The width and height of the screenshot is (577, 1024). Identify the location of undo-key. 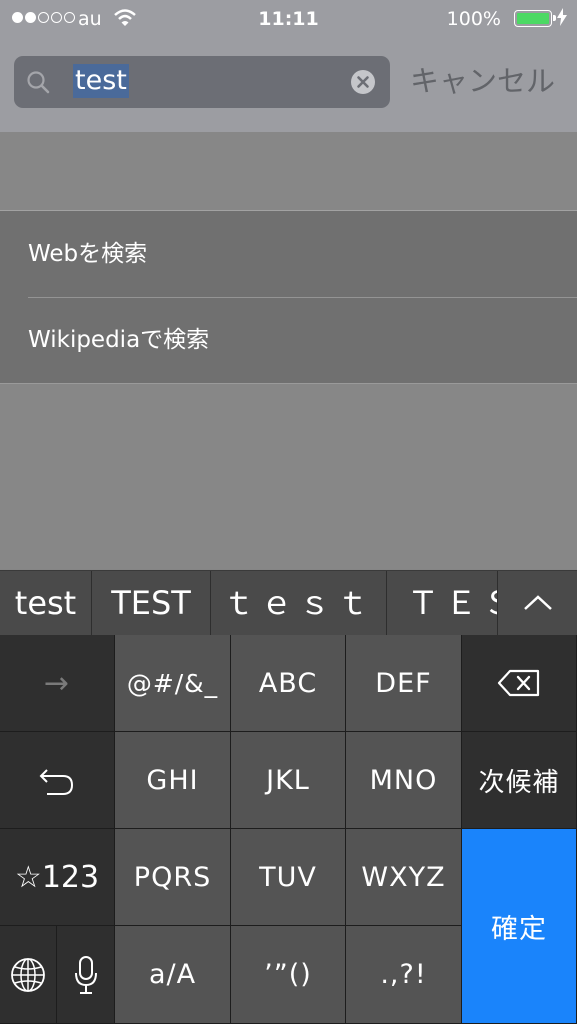
(57, 780).